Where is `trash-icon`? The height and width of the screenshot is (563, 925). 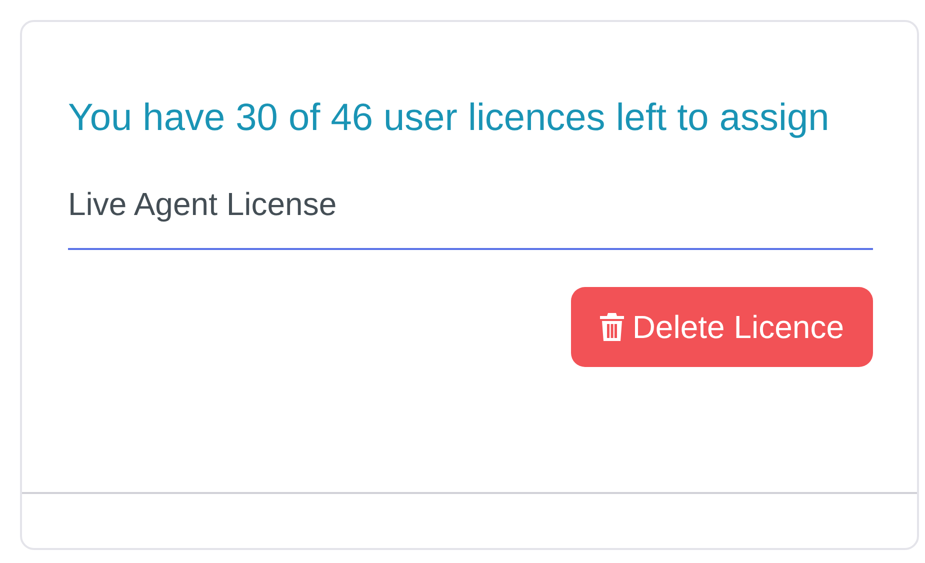 trash-icon is located at coordinates (612, 327).